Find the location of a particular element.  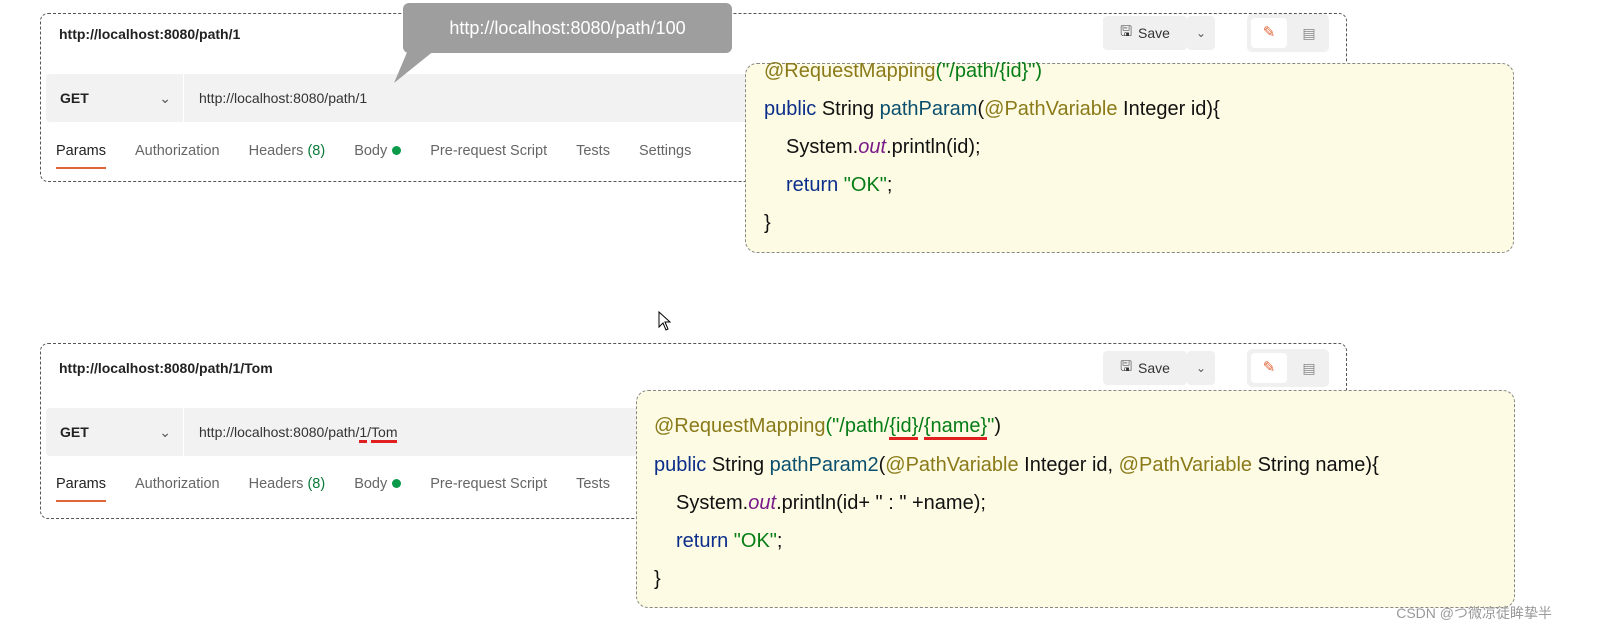

code-line: System.out.println(id+ " : " +name); is located at coordinates (831, 503).